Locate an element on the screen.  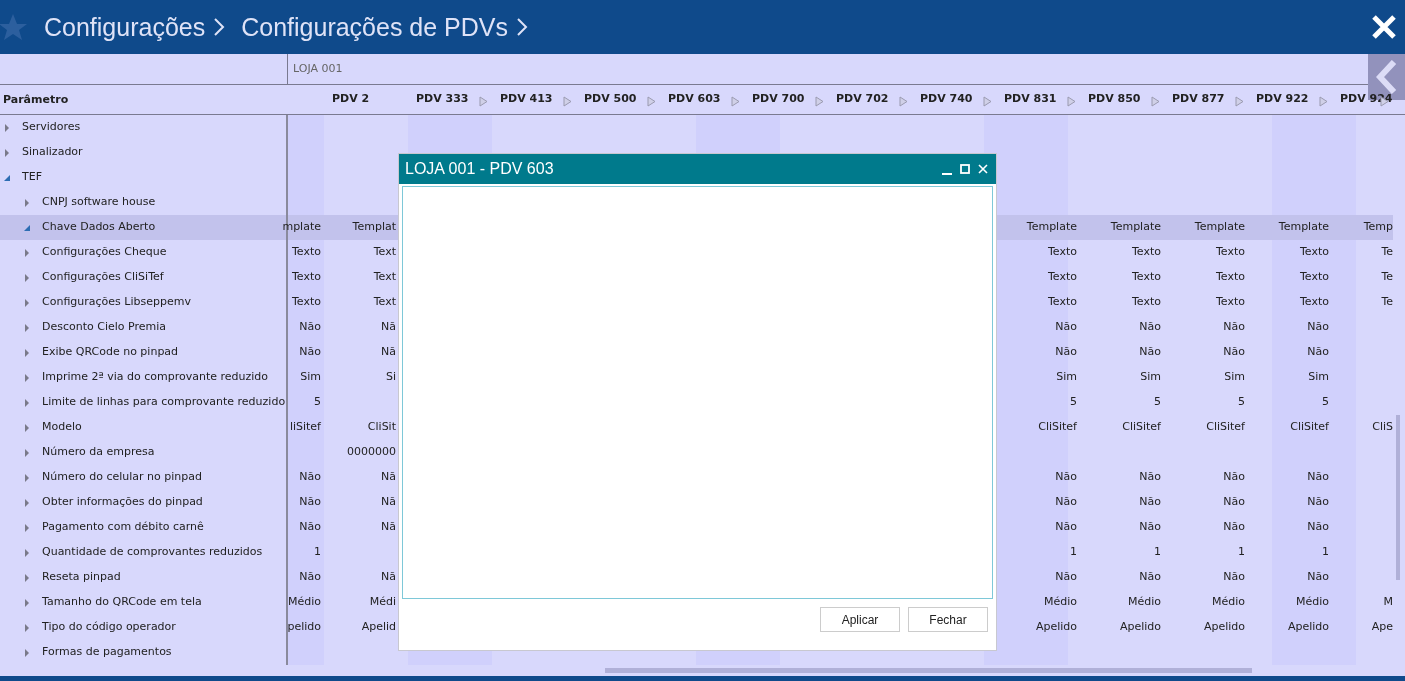
tree-item: TEF is located at coordinates (143, 177).